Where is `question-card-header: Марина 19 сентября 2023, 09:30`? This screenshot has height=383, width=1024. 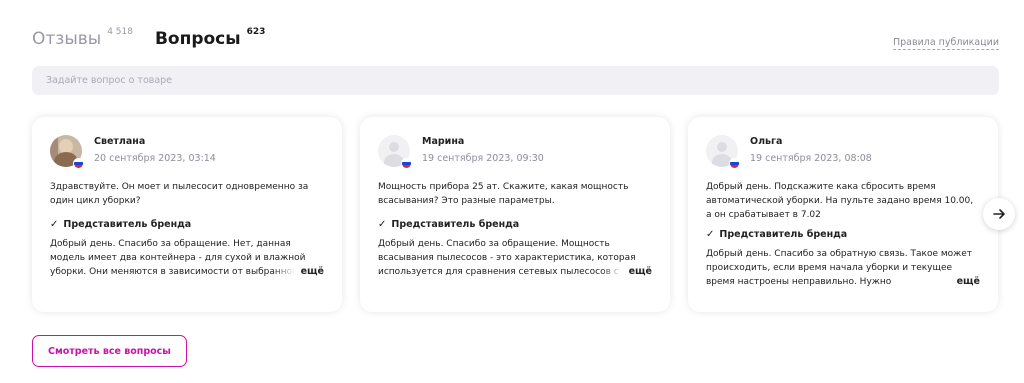
question-card-header: Марина 19 сентября 2023, 09:30 is located at coordinates (515, 153).